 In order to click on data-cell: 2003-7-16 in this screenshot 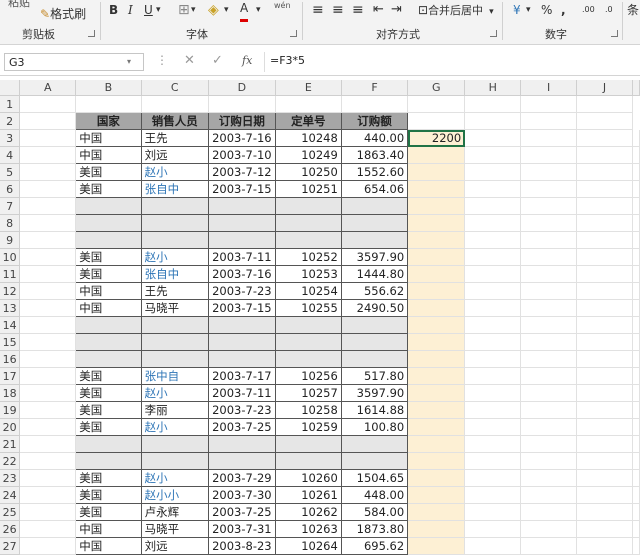, I will do `click(241, 138)`.